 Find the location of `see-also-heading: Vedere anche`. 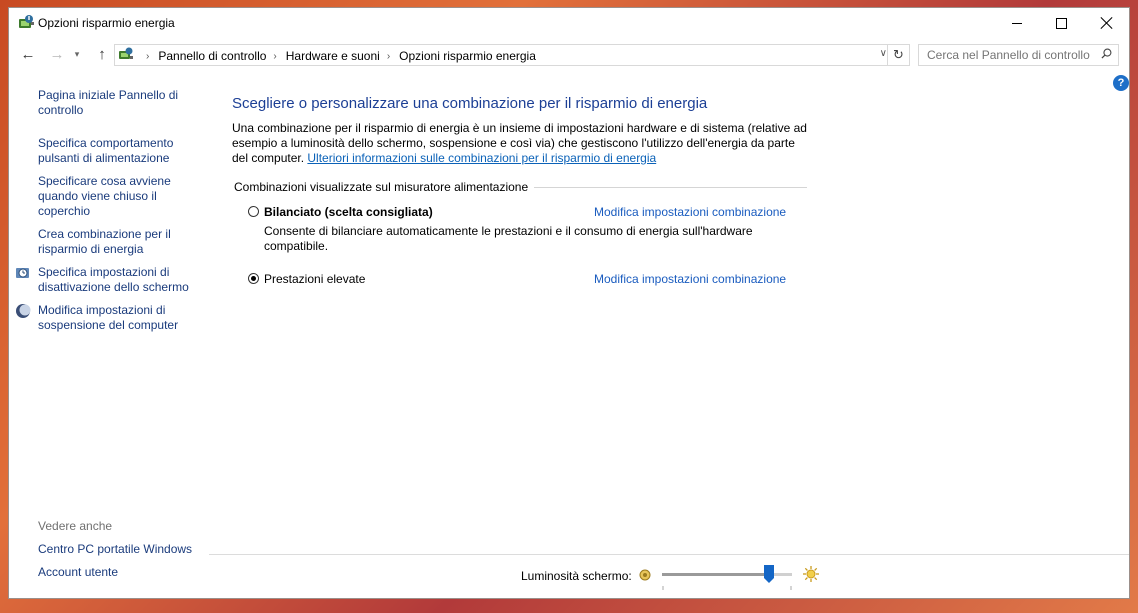

see-also-heading: Vedere anche is located at coordinates (75, 526).